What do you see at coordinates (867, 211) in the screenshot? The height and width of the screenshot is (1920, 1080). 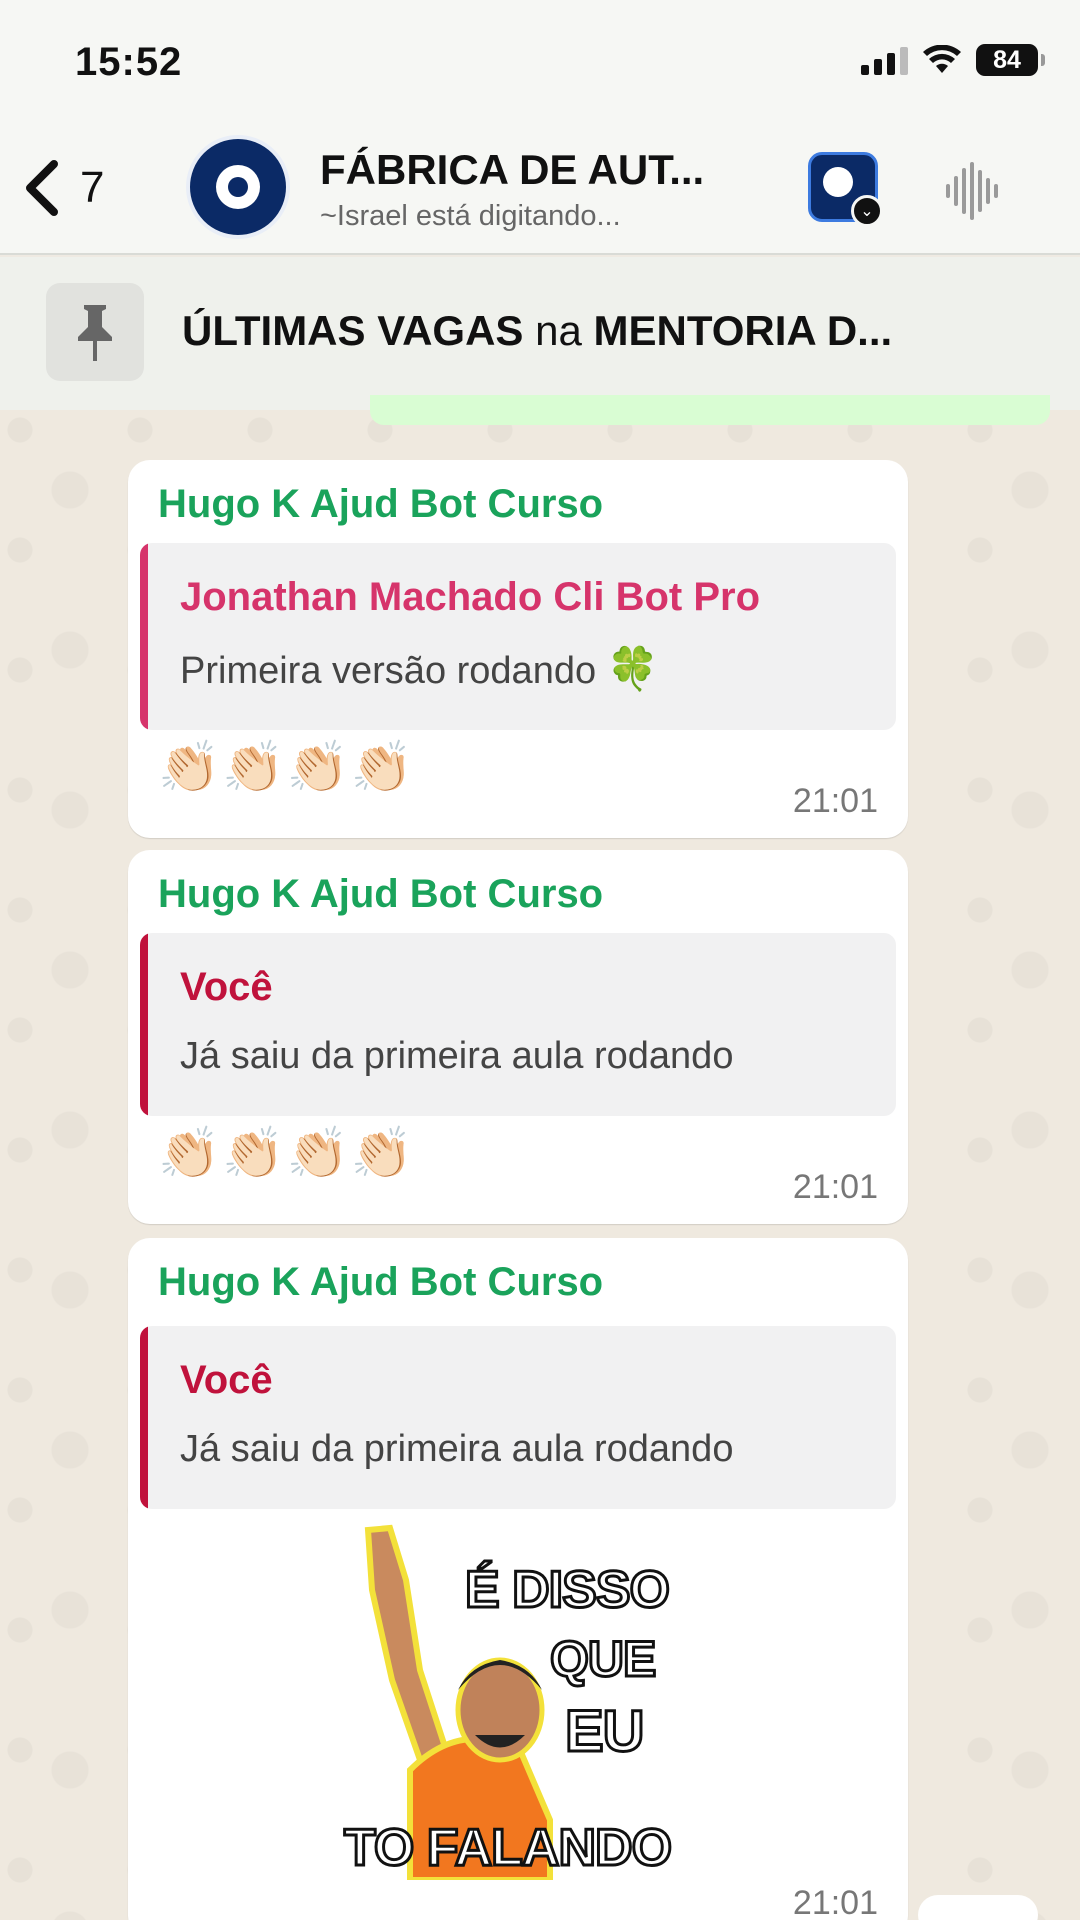 I see `chevron-down-icon: ⌄` at bounding box center [867, 211].